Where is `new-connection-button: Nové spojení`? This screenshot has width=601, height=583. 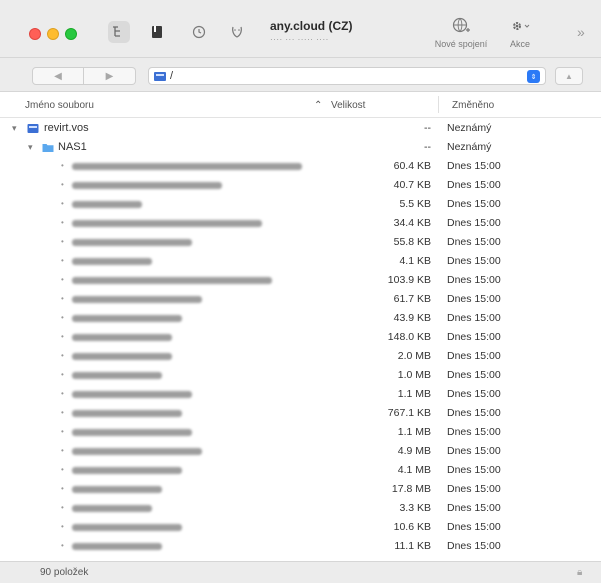 new-connection-button: Nové spojení is located at coordinates (461, 32).